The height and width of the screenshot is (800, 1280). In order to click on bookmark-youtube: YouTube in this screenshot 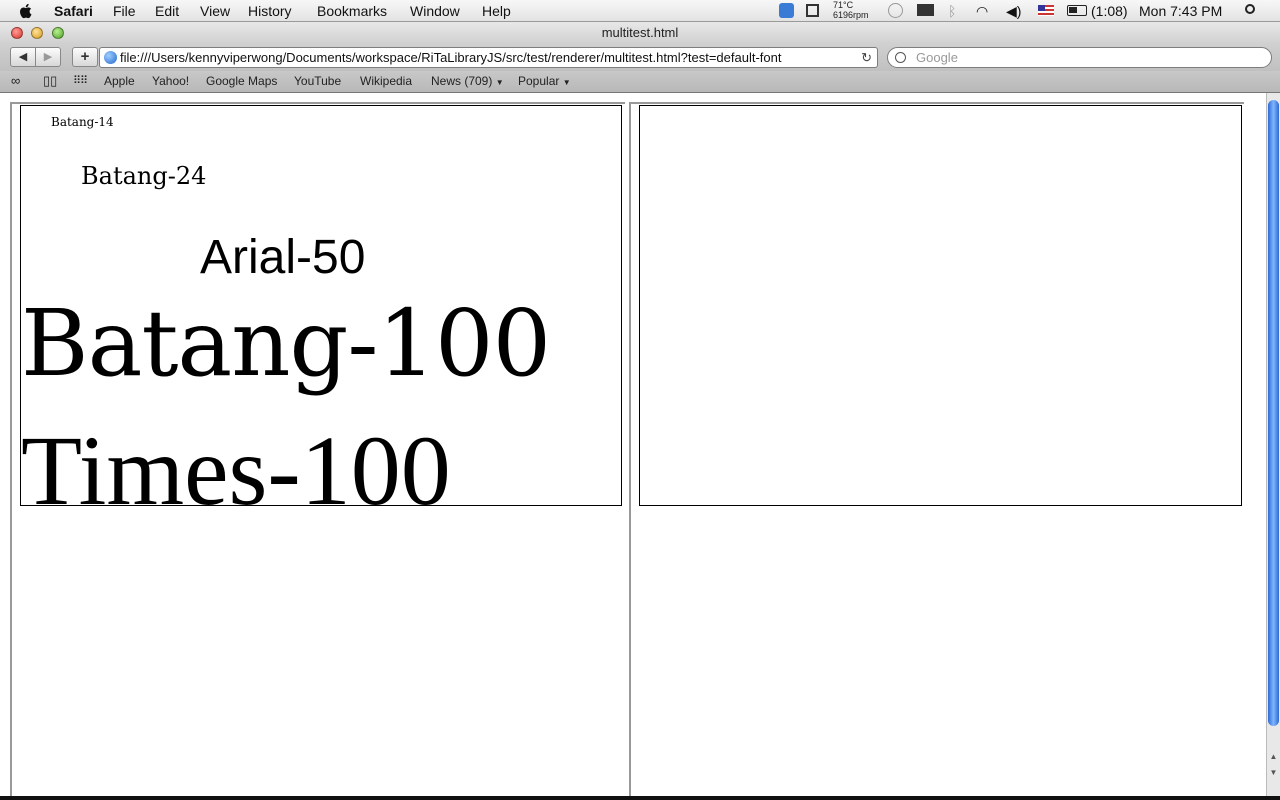, I will do `click(317, 81)`.